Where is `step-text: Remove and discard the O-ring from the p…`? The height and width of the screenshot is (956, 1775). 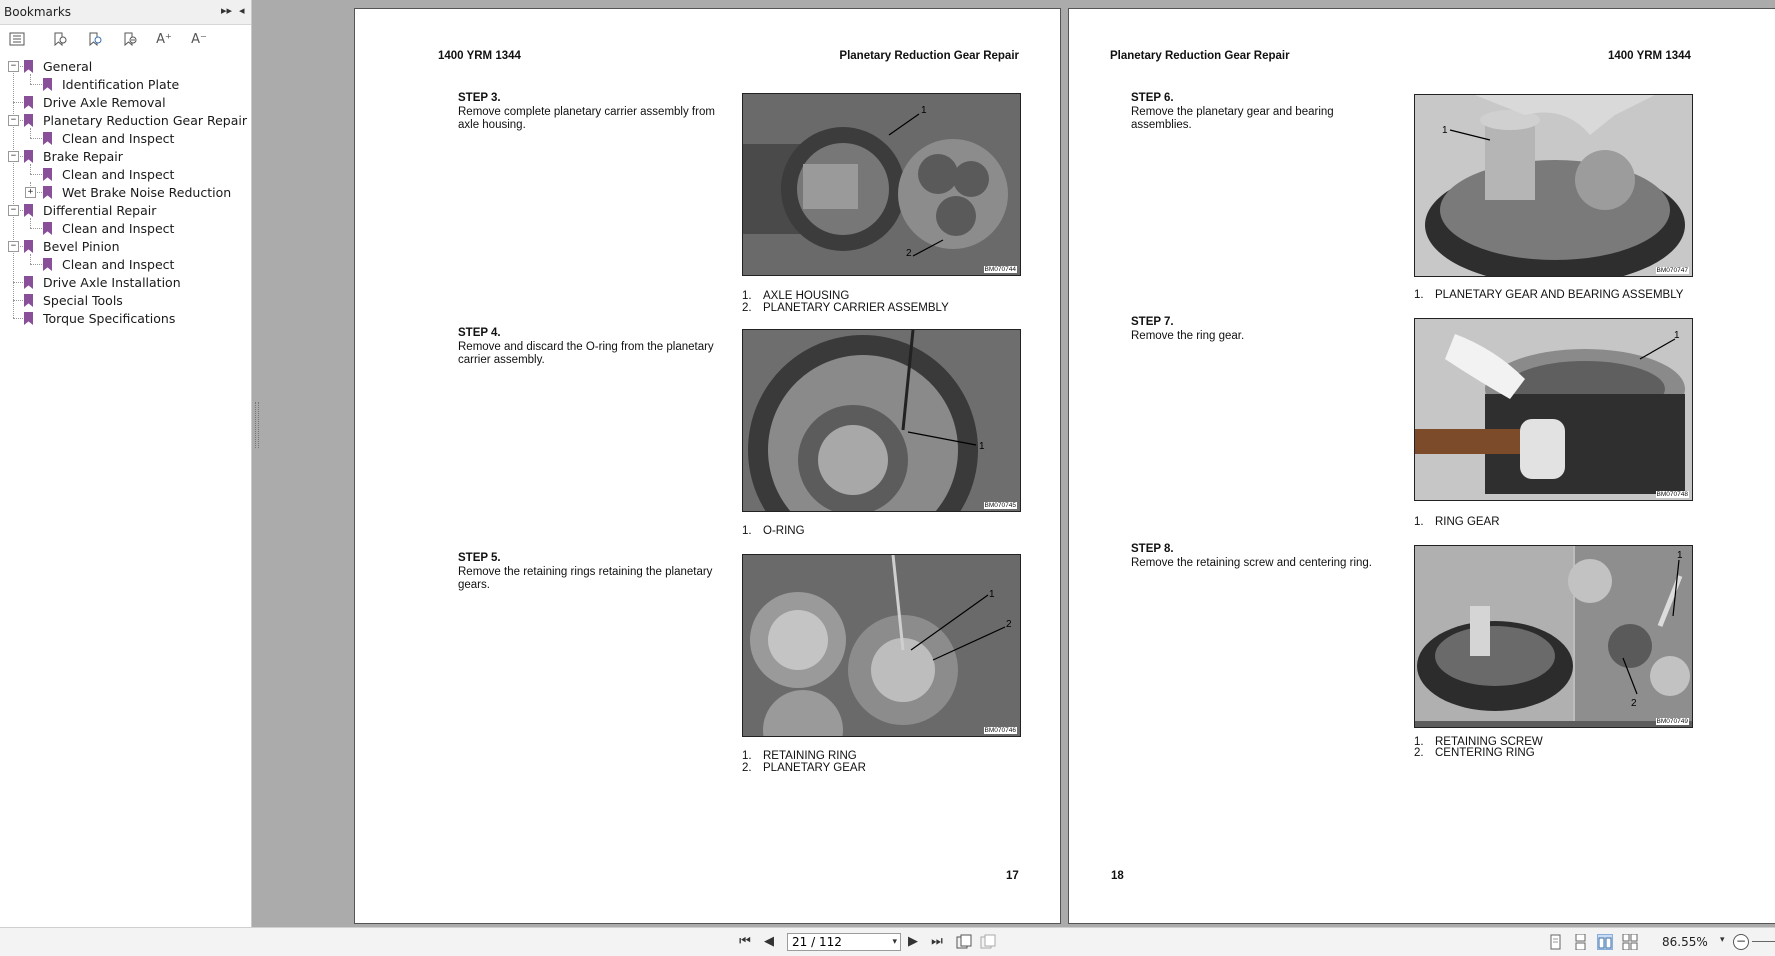
step-text: Remove and discard the O-ring from the p… is located at coordinates (586, 353).